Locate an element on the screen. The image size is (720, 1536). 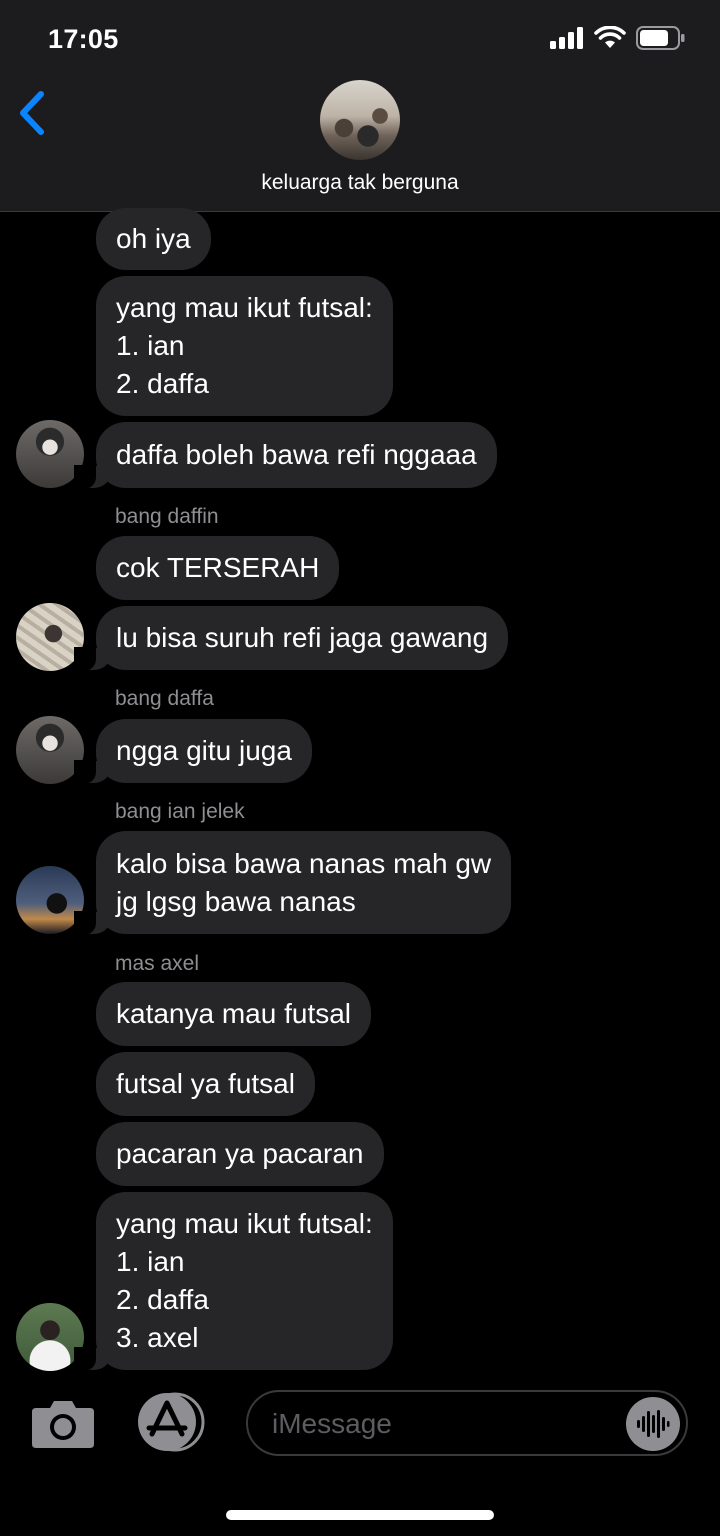
imessage-field is located at coordinates (467, 1423).